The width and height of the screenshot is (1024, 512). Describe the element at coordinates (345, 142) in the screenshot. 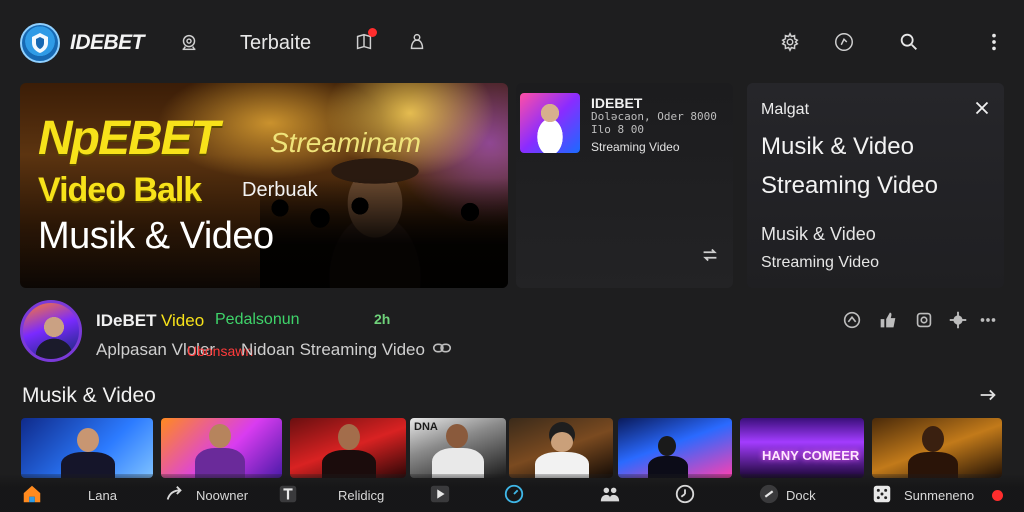

I see `hero-headline-streaming: Streaminam` at that location.